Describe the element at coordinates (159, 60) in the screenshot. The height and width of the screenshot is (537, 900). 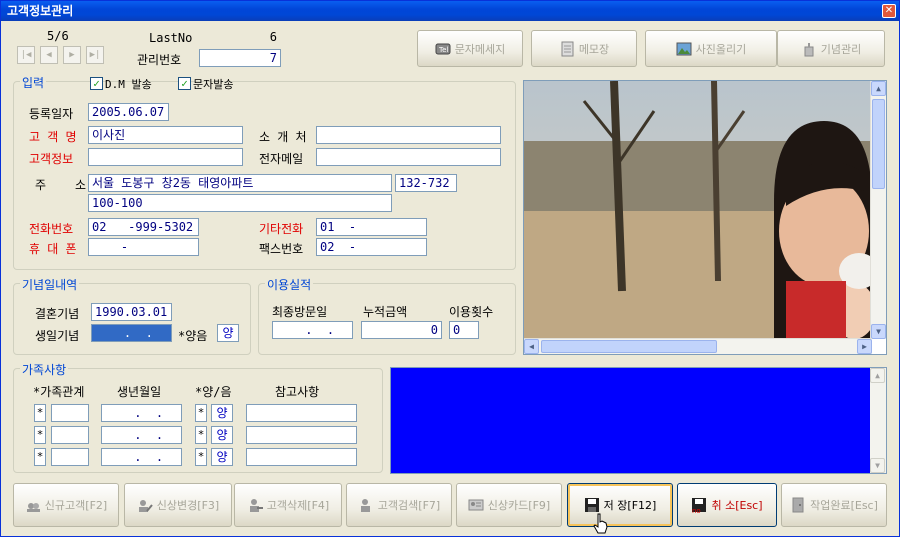
I see `mgmt-number-label: 관리번호` at that location.